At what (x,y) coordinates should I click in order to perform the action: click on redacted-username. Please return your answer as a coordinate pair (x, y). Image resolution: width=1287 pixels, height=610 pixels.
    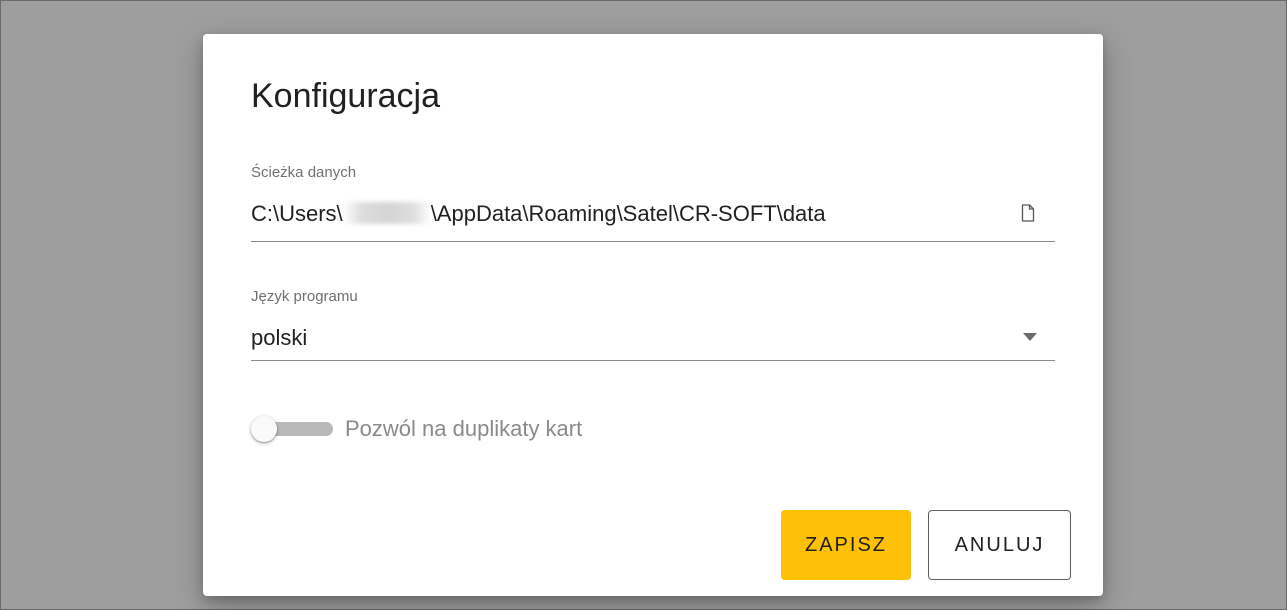
    Looking at the image, I should click on (386, 213).